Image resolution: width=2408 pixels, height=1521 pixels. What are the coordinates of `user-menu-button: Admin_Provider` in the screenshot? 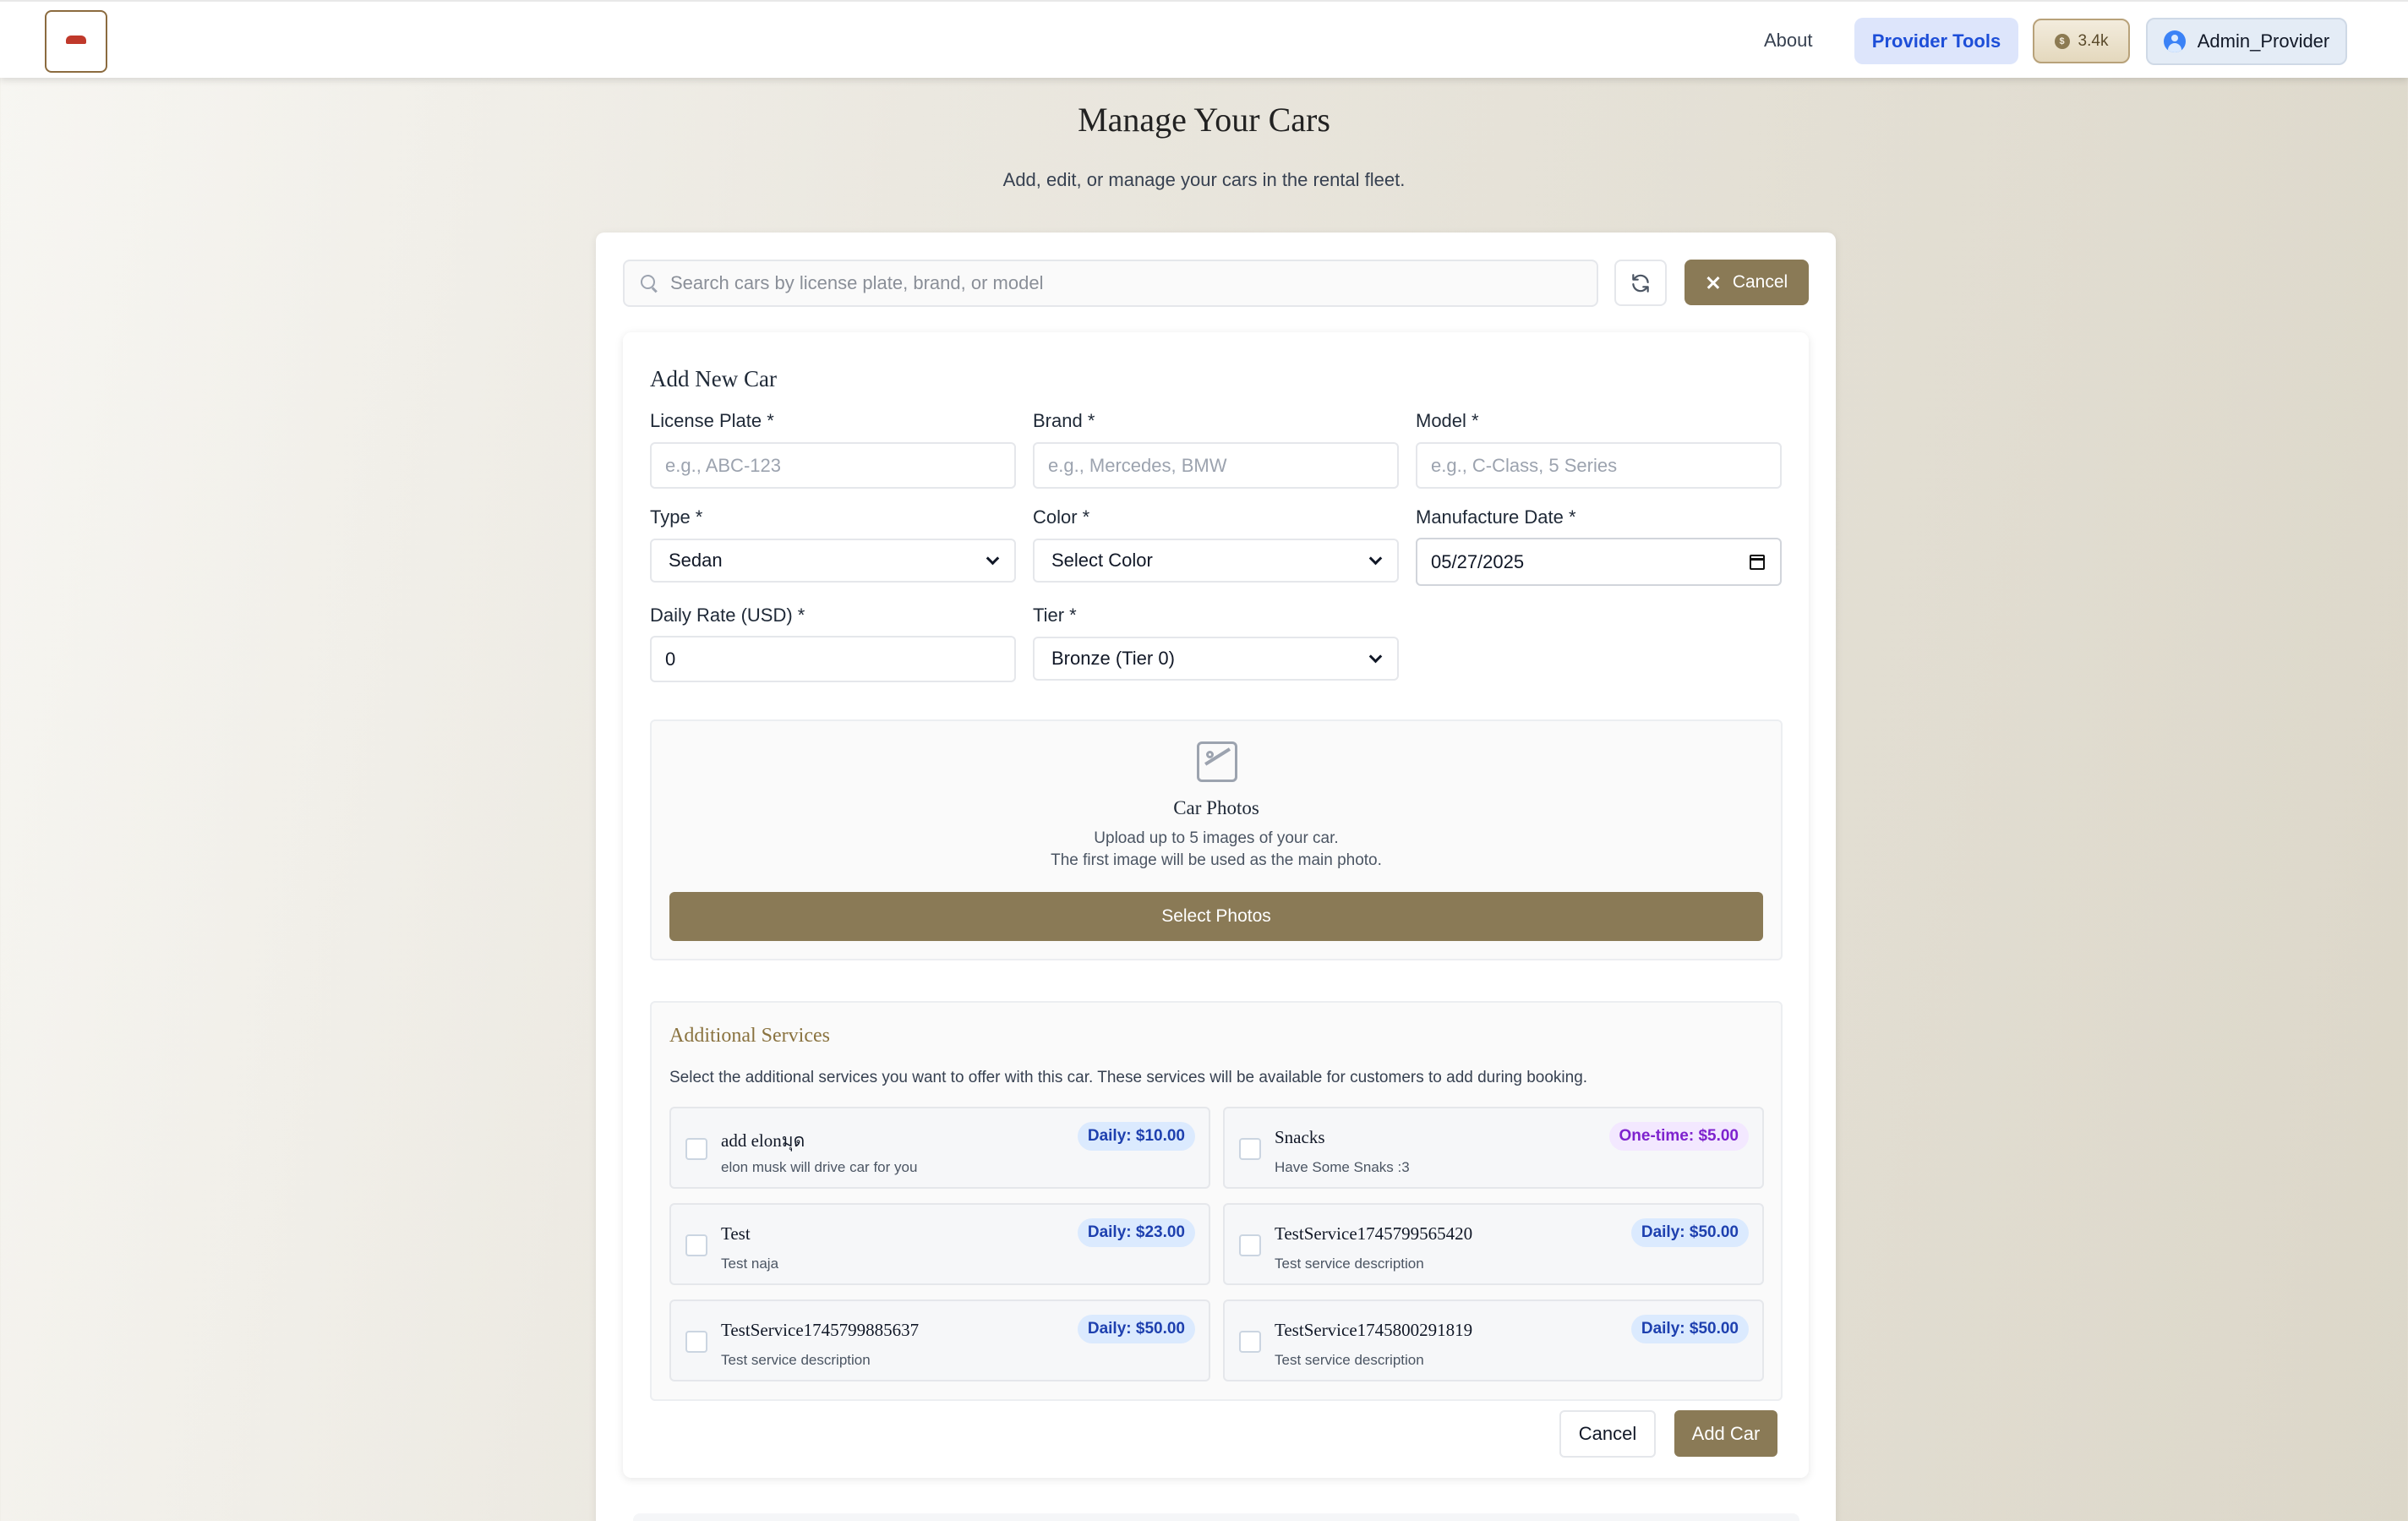 It's located at (2246, 41).